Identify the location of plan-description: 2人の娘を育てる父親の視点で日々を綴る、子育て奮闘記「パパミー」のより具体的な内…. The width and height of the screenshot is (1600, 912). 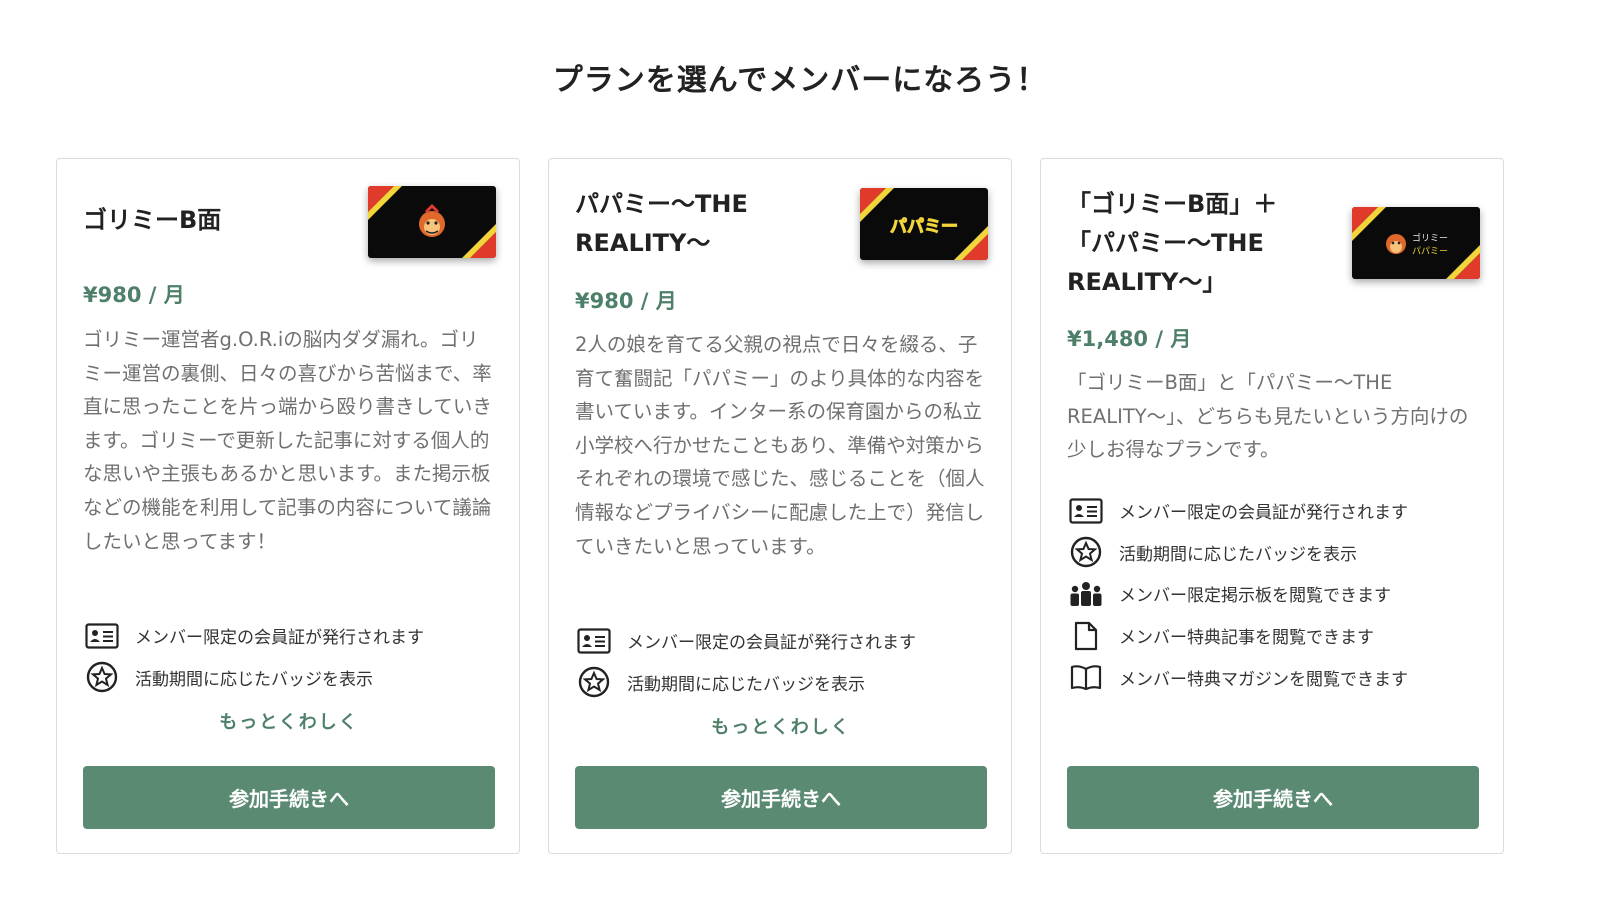
(780, 445).